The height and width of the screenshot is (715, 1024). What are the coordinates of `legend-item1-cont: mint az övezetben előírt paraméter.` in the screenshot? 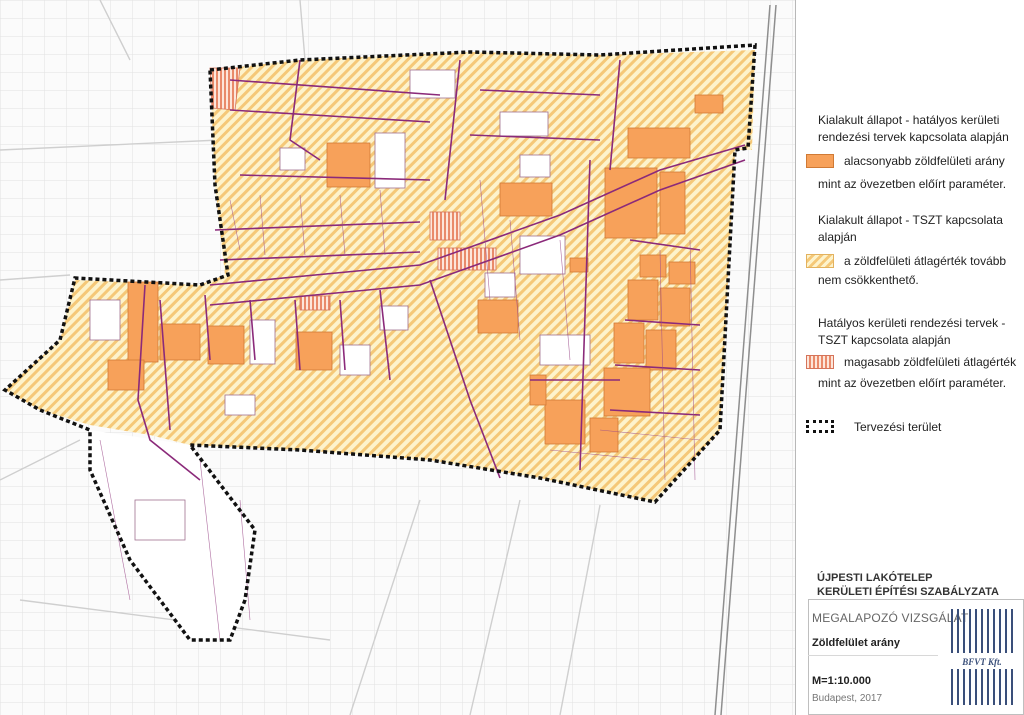 It's located at (912, 184).